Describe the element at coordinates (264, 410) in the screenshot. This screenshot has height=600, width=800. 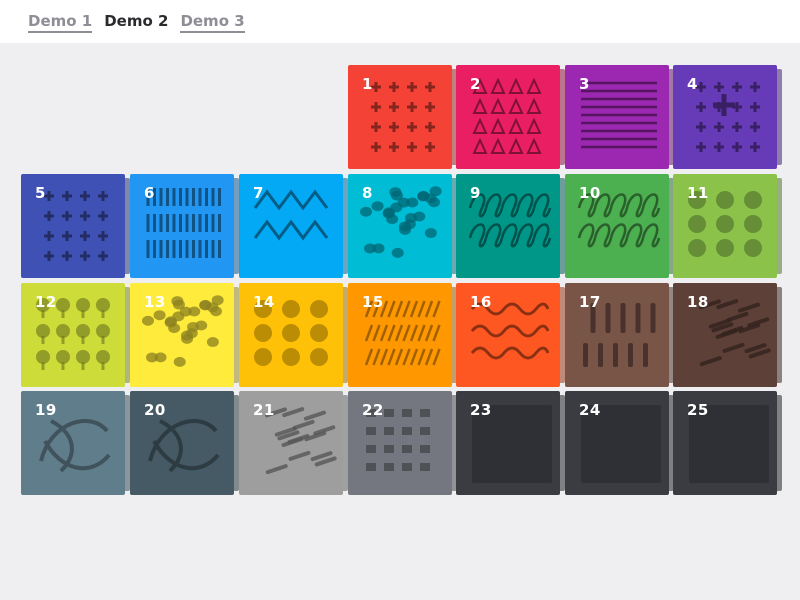
I see `tile-number: 21` at that location.